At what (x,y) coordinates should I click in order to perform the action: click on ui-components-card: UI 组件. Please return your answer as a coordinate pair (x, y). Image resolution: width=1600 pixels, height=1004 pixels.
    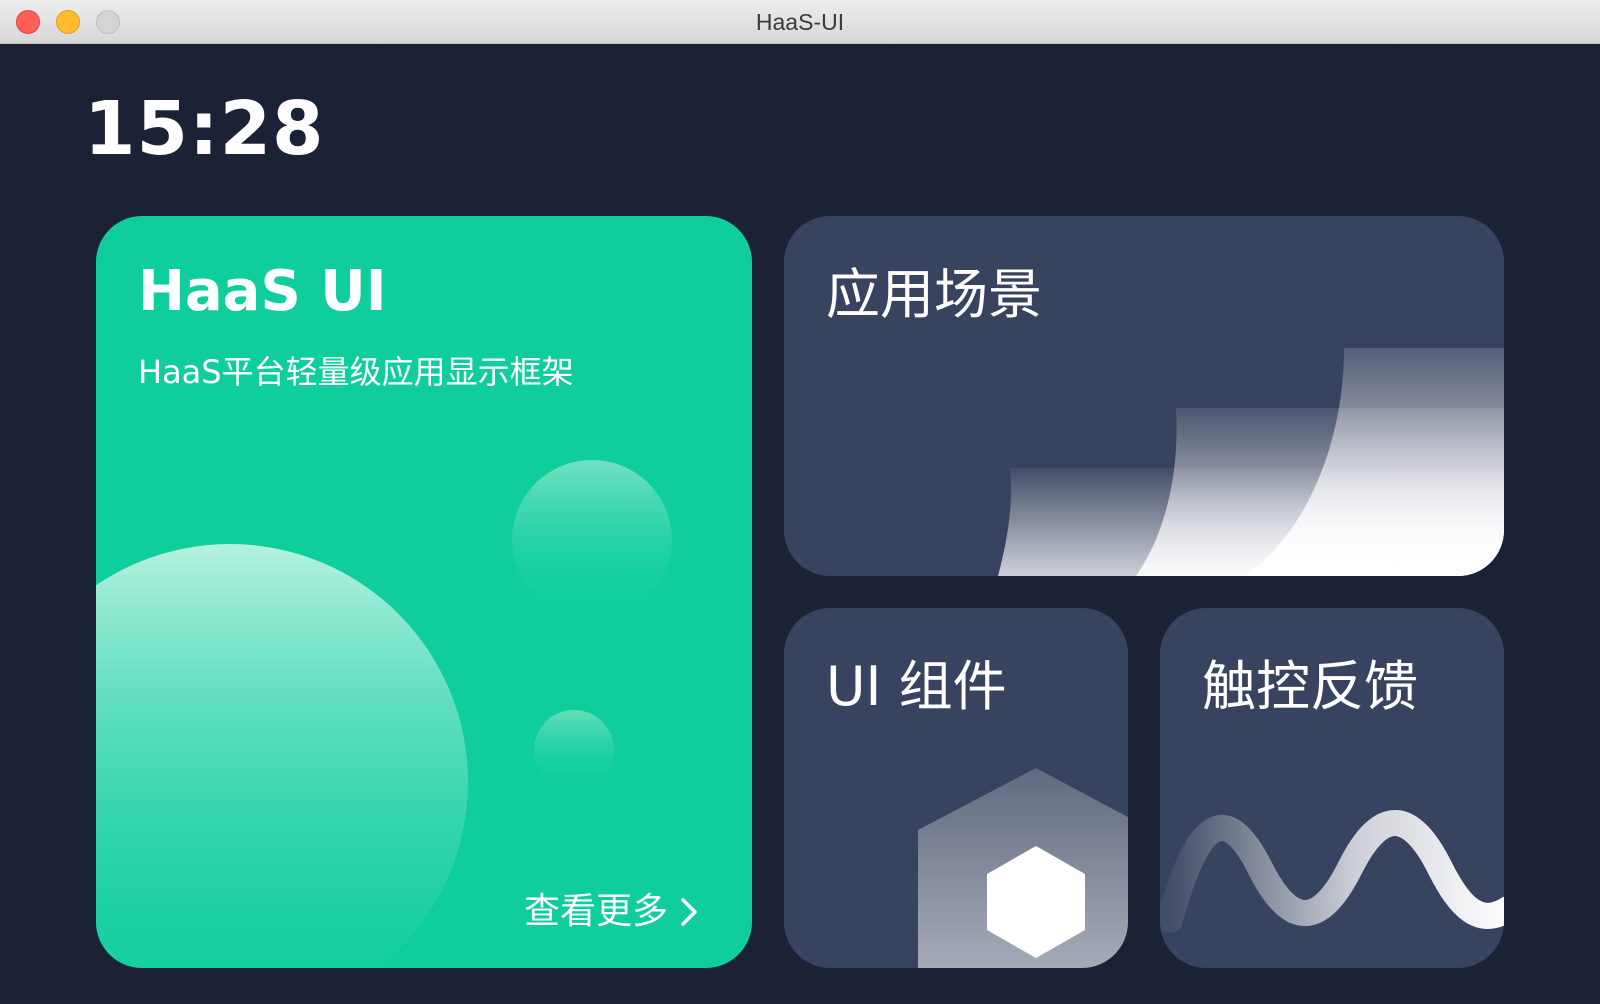
    Looking at the image, I should click on (956, 788).